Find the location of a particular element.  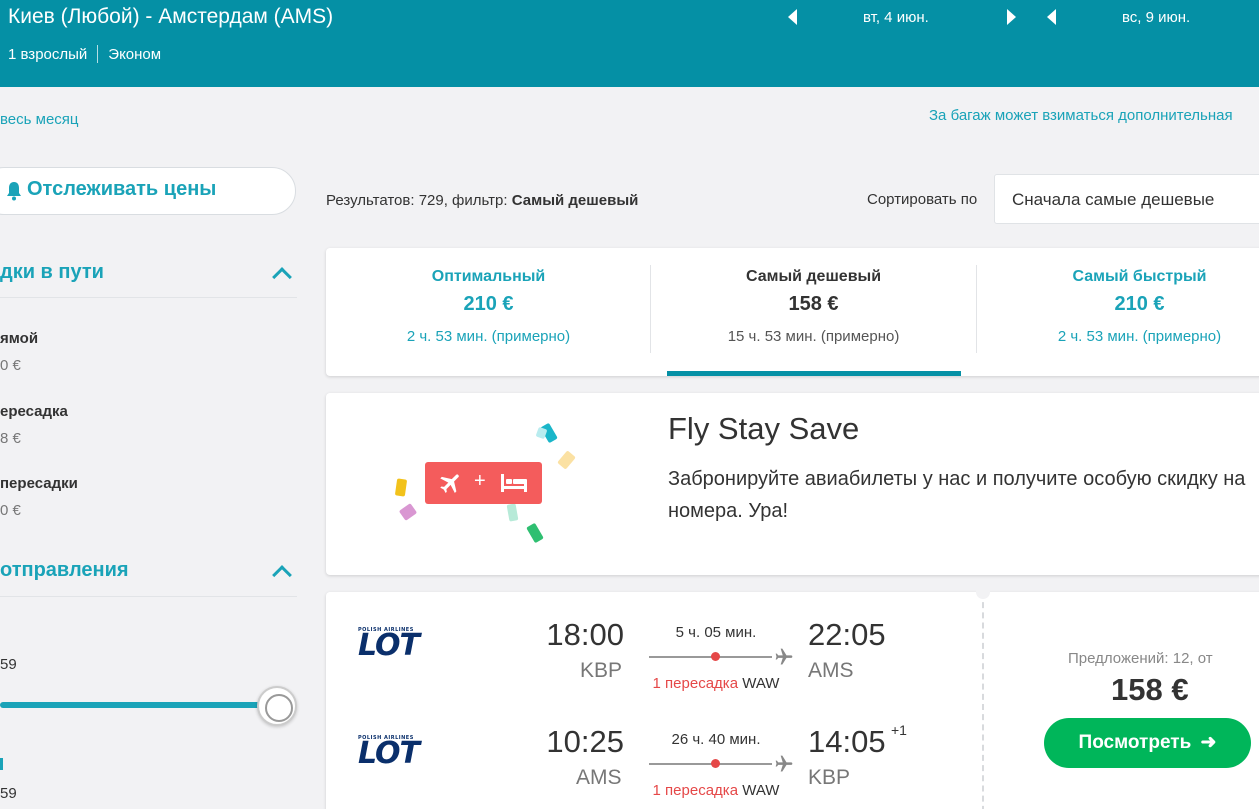

stop-option-price: 8 € is located at coordinates (10, 438).